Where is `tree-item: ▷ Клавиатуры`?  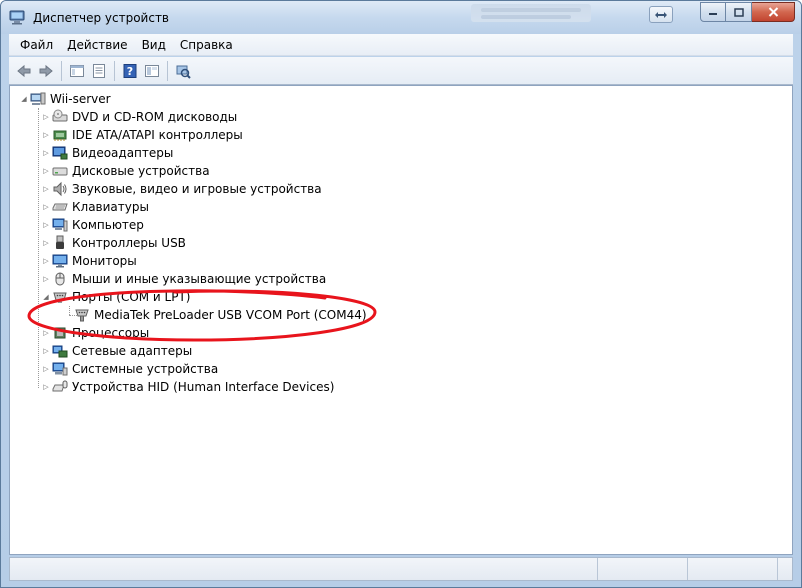
tree-item: ▷ Клавиатуры is located at coordinates (95, 207).